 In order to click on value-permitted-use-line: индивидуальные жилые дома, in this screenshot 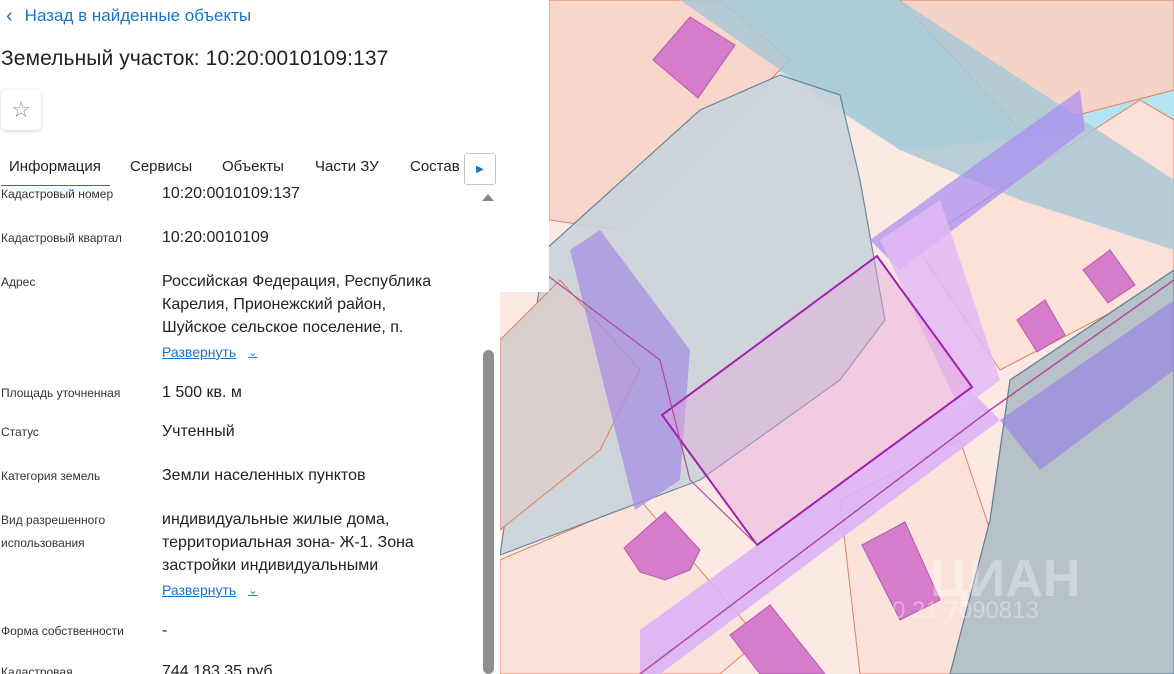, I will do `click(276, 519)`.